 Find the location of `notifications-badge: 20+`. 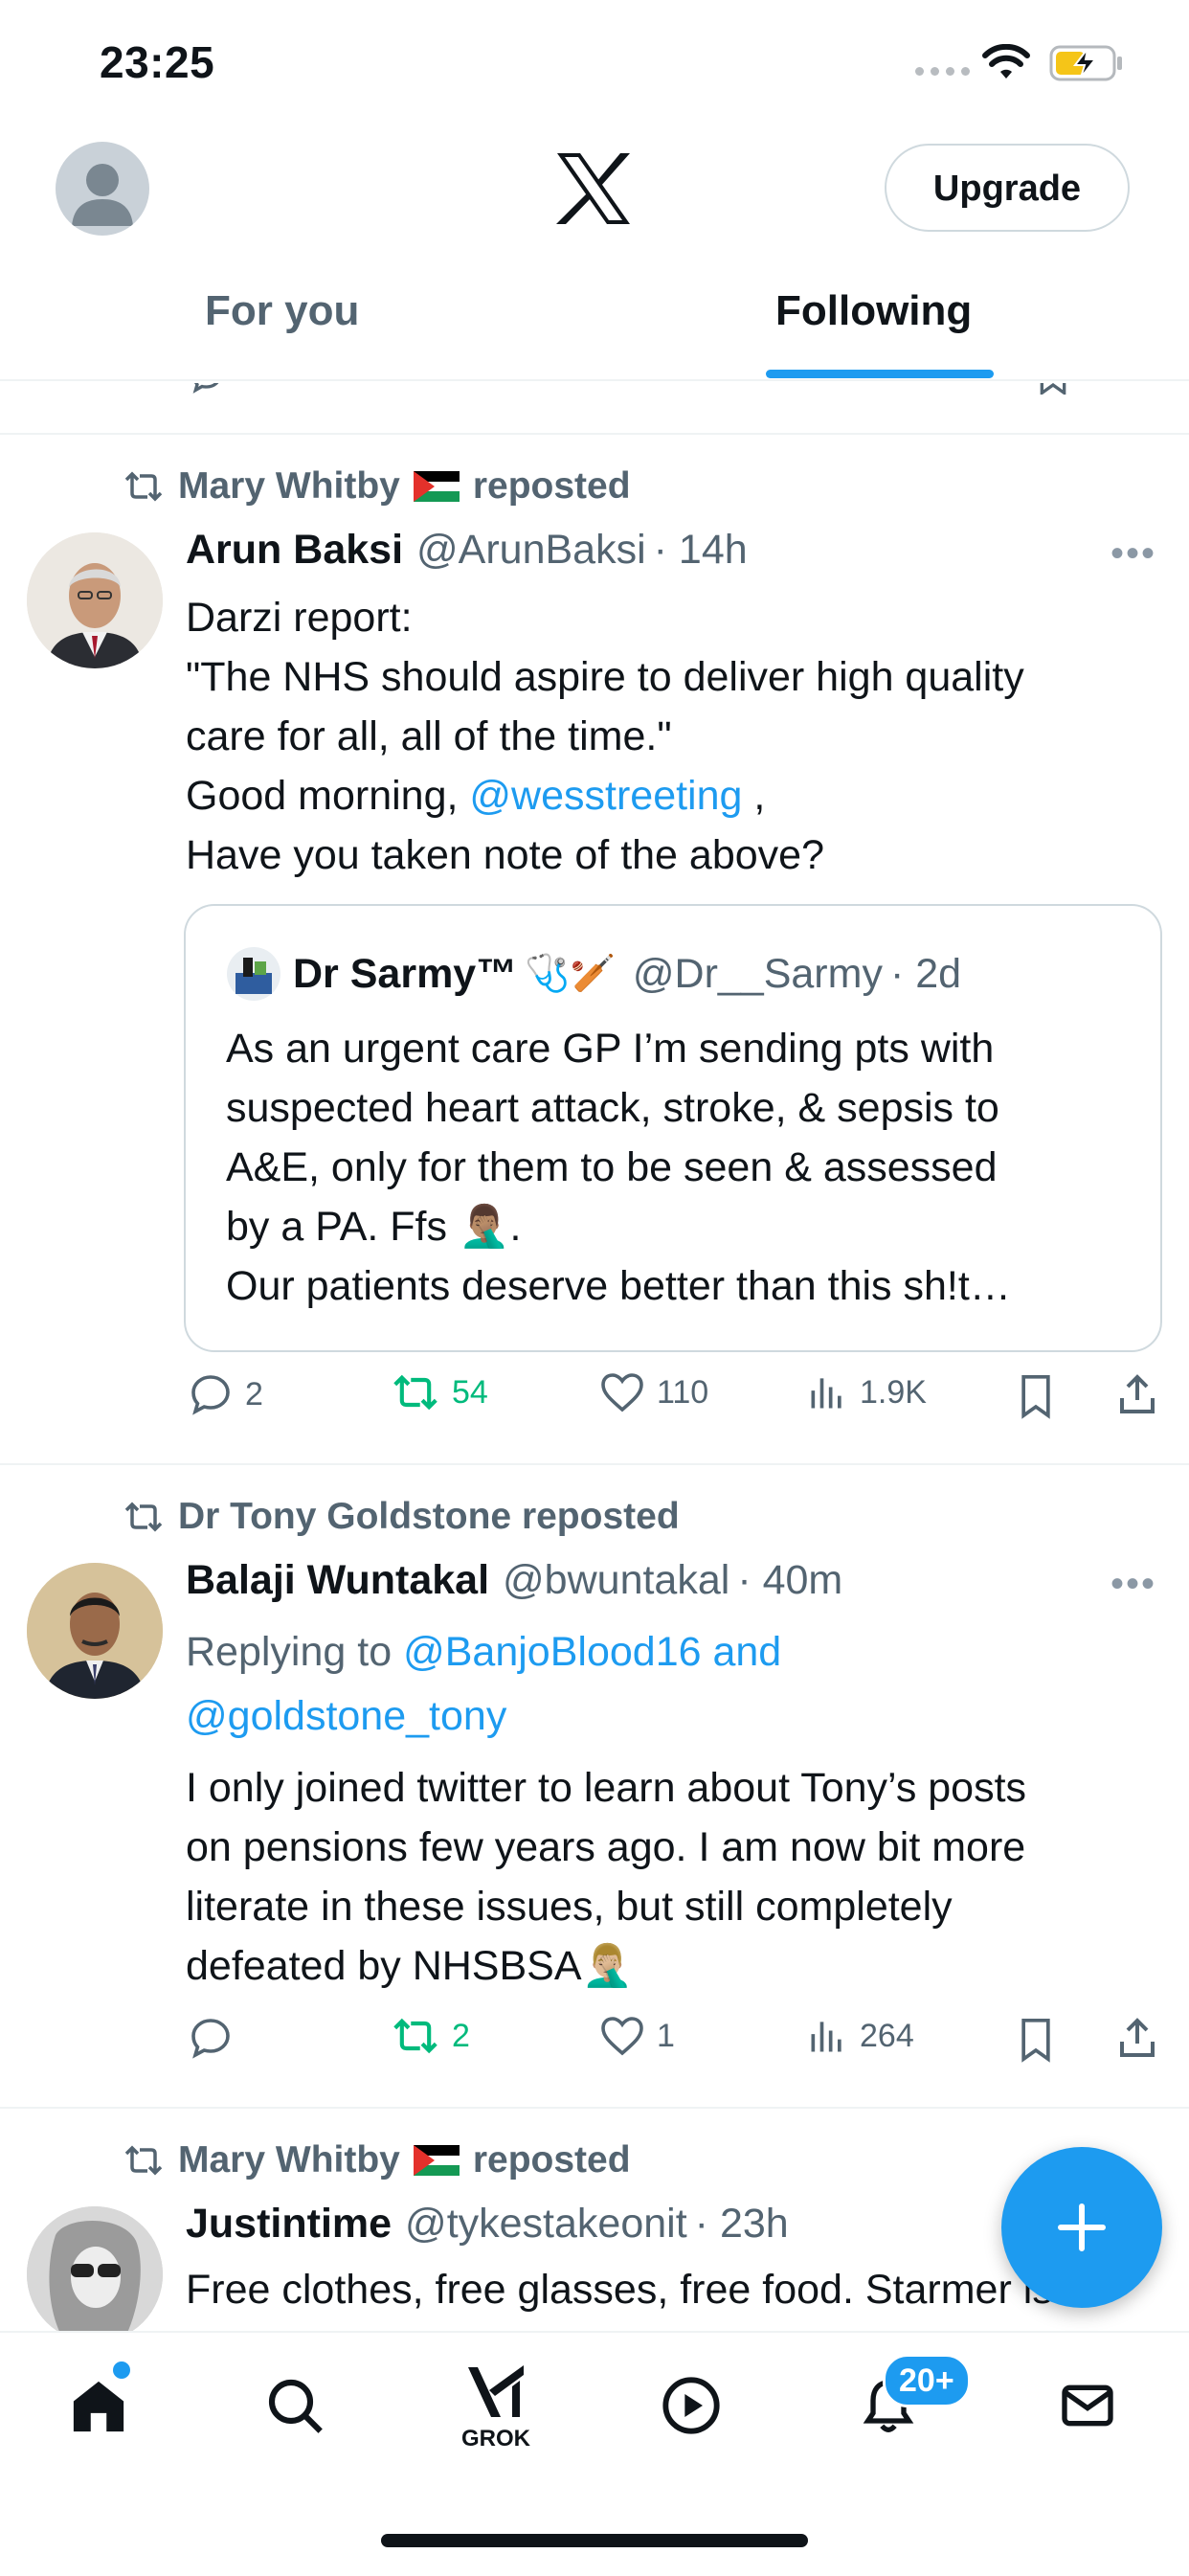

notifications-badge: 20+ is located at coordinates (927, 2380).